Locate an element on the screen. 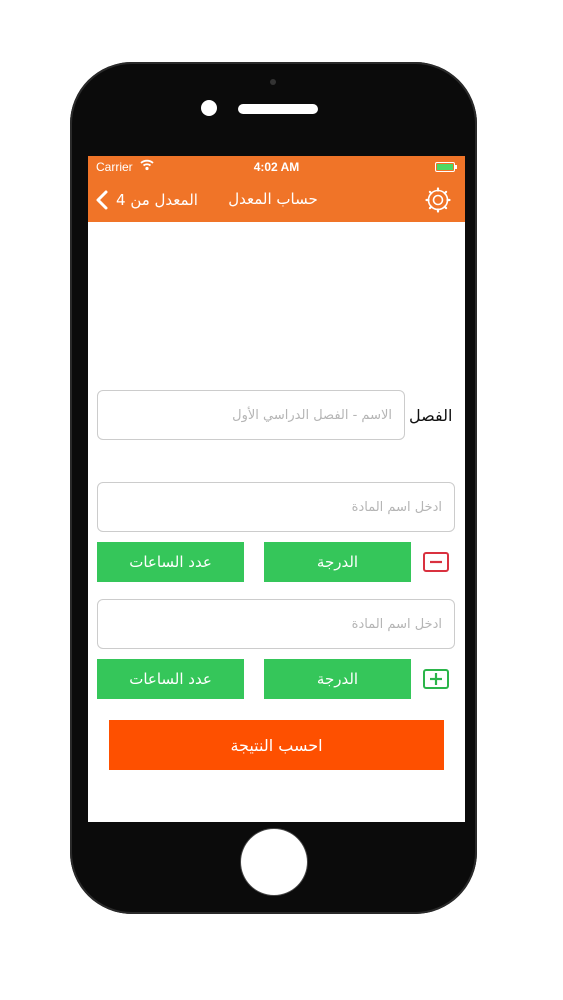  semester-name-input: الاسم - الفصل الدراسي الأول is located at coordinates (251, 415).